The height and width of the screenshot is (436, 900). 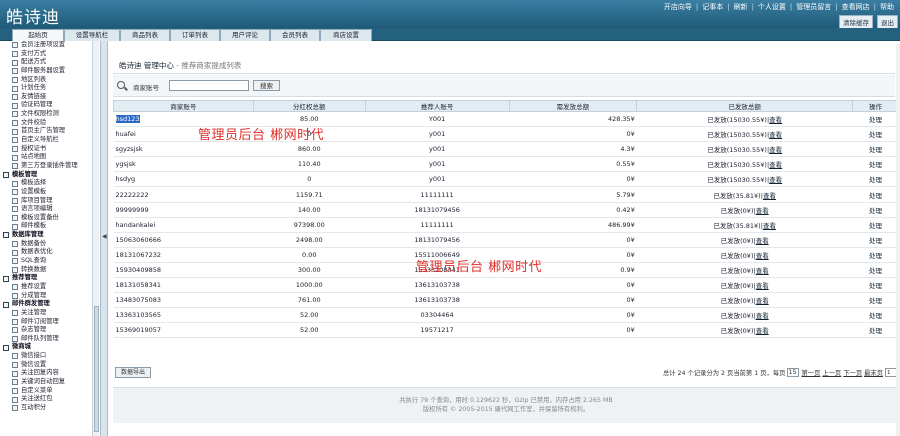 What do you see at coordinates (49, 322) in the screenshot?
I see `sidebar-item: 邮件订阅管理` at bounding box center [49, 322].